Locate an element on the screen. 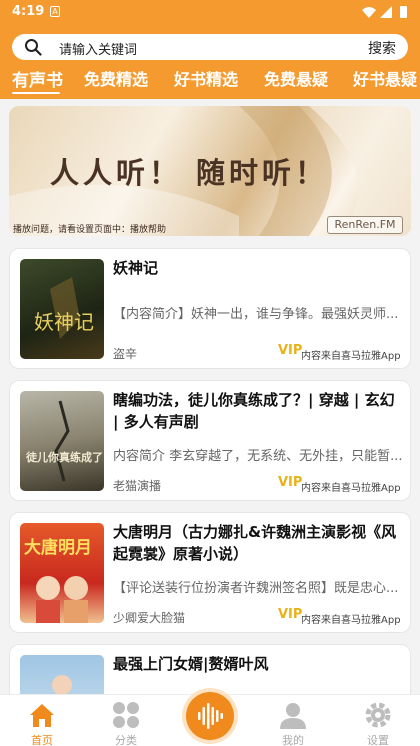 This screenshot has width=420, height=746. system-status-icons is located at coordinates (384, 12).